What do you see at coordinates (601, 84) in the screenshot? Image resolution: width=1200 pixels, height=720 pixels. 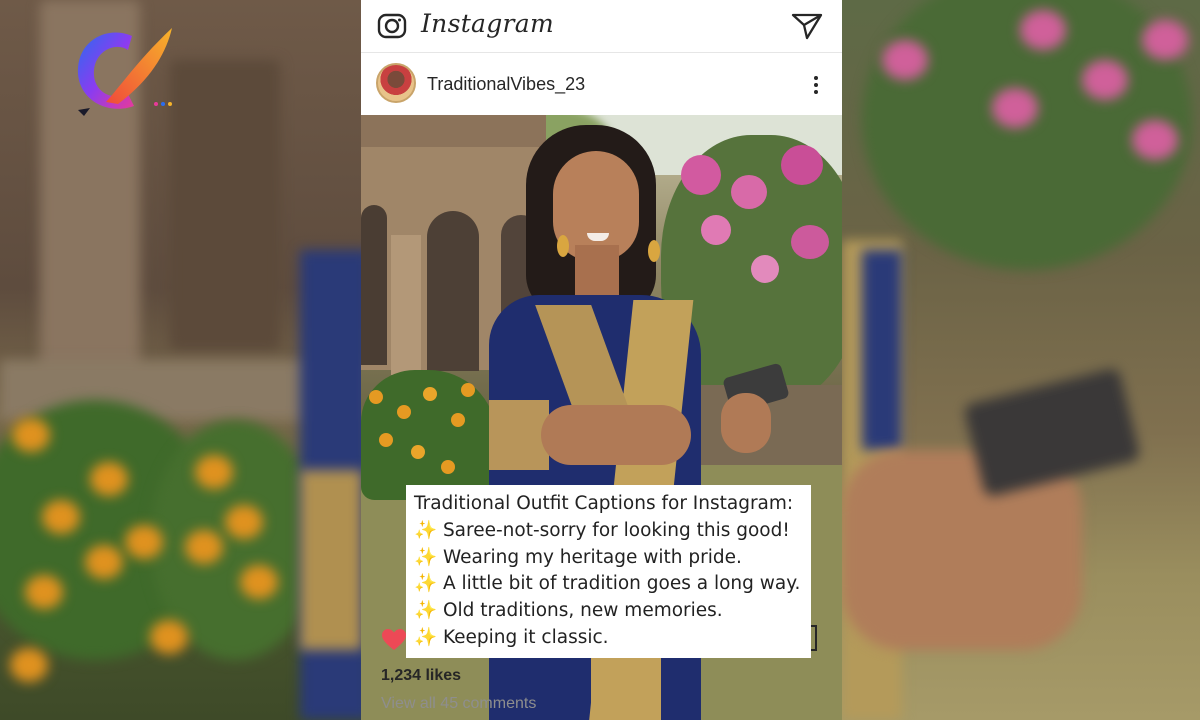 I see `post-header: TraditionalVibes_23` at bounding box center [601, 84].